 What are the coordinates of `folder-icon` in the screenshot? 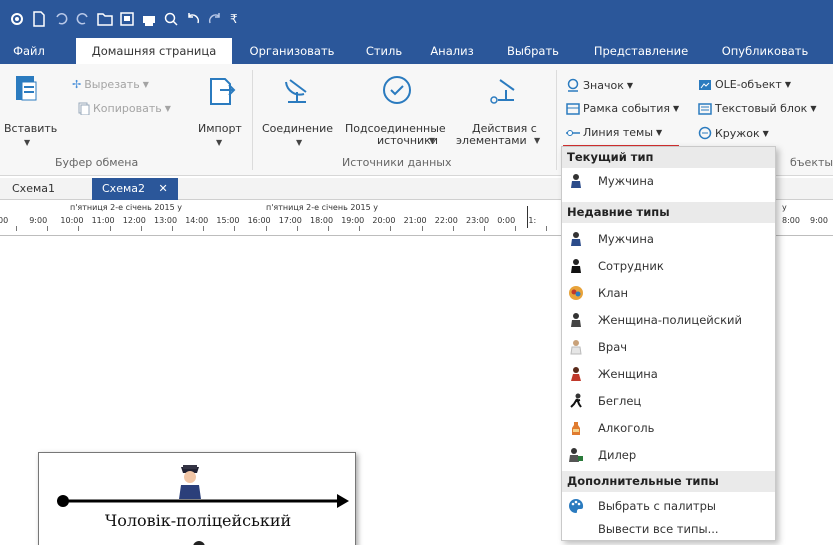 It's located at (105, 19).